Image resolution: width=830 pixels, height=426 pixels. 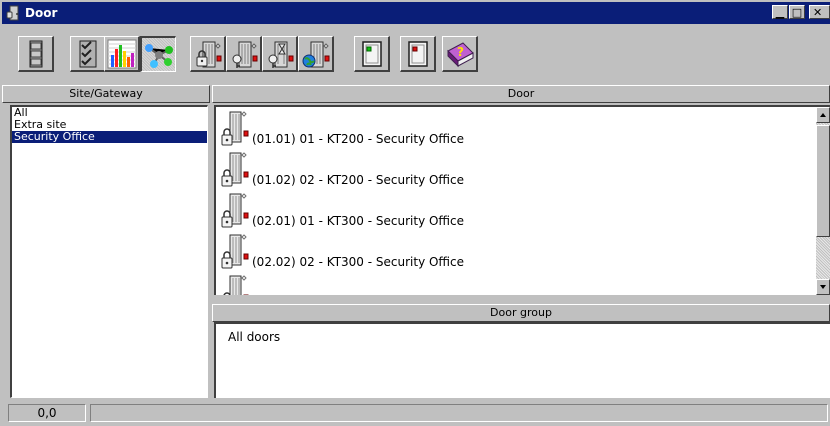 I want to click on help-book-icon: ?, so click(x=460, y=55).